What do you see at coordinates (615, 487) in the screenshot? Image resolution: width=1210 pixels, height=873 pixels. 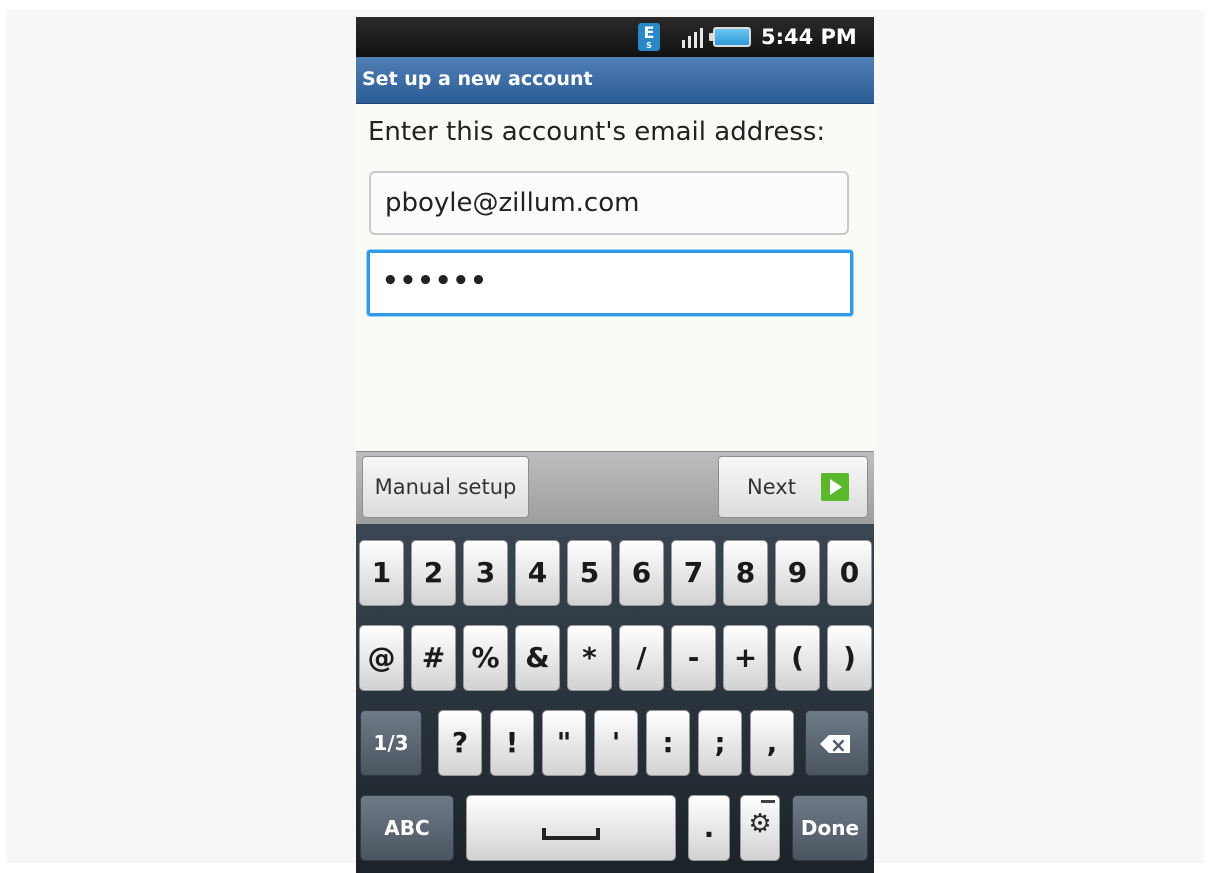 I see `action-bar: Manual setup Next` at bounding box center [615, 487].